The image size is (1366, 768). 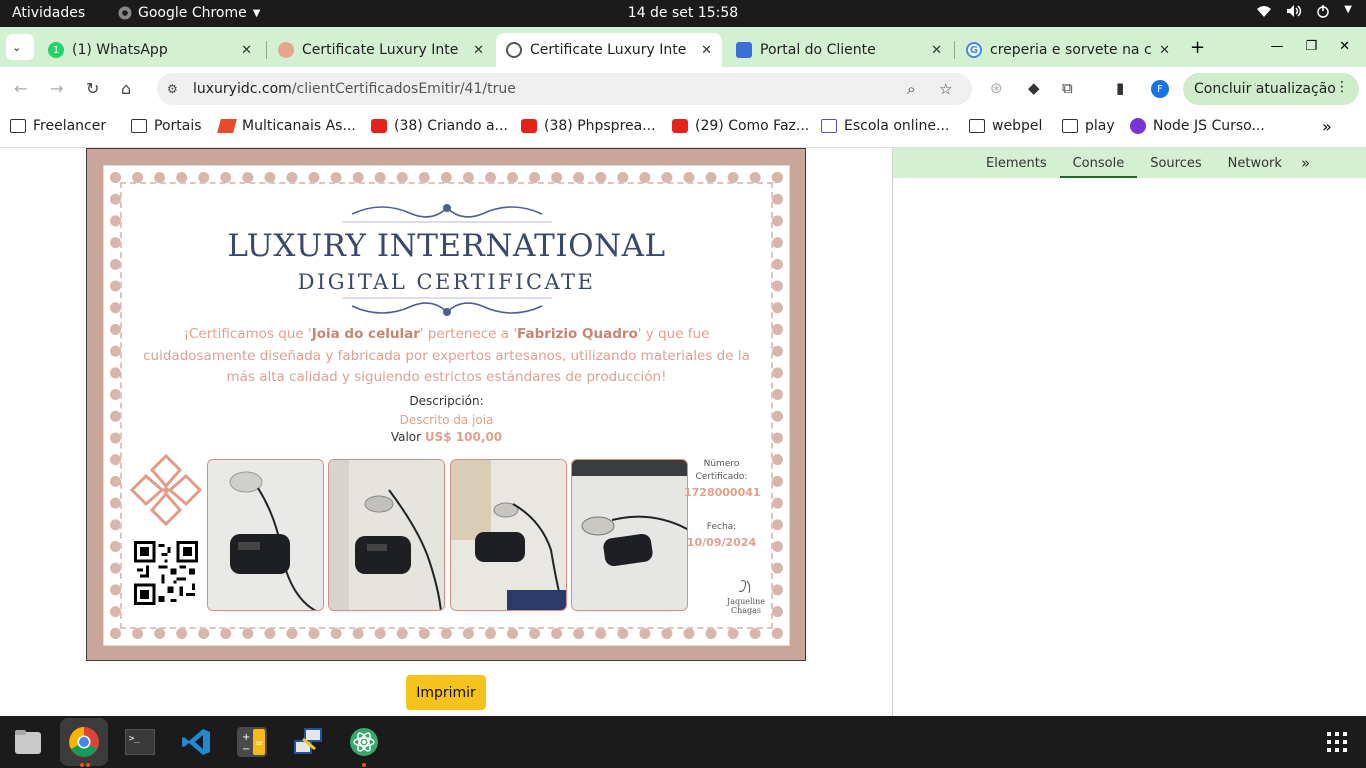 What do you see at coordinates (92, 88) in the screenshot?
I see `reload-button: ↻` at bounding box center [92, 88].